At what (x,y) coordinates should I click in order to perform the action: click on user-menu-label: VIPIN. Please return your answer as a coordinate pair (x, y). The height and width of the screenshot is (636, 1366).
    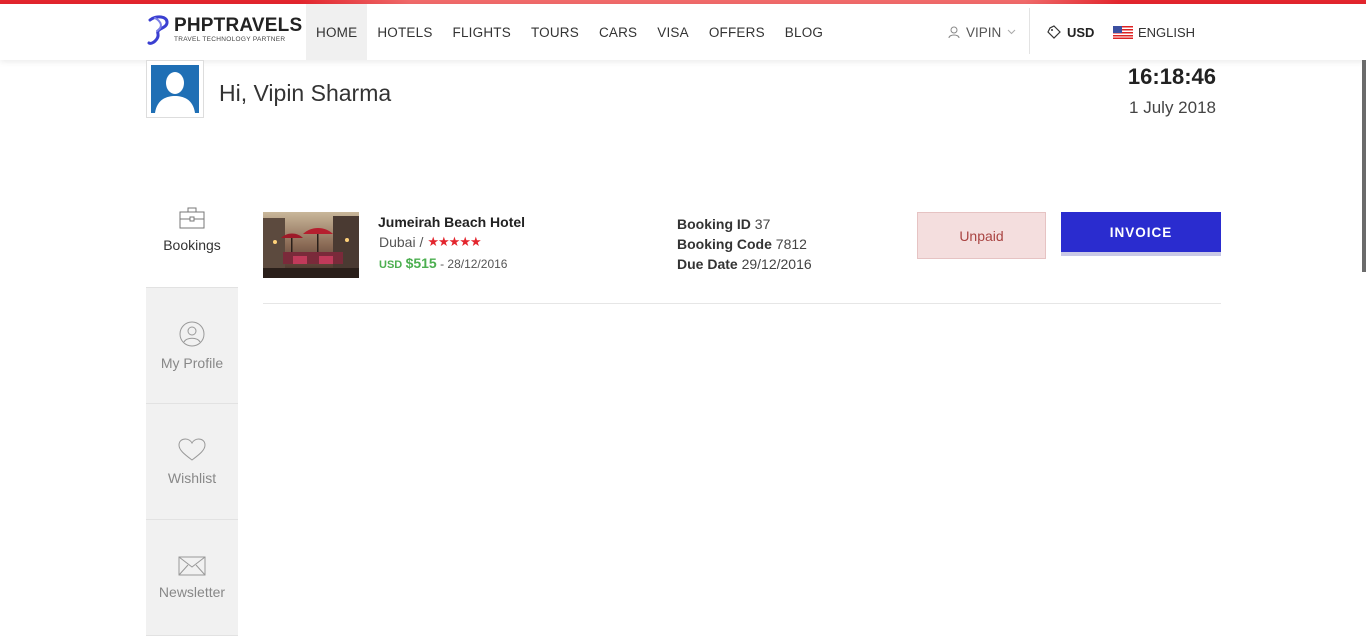
    Looking at the image, I should click on (984, 32).